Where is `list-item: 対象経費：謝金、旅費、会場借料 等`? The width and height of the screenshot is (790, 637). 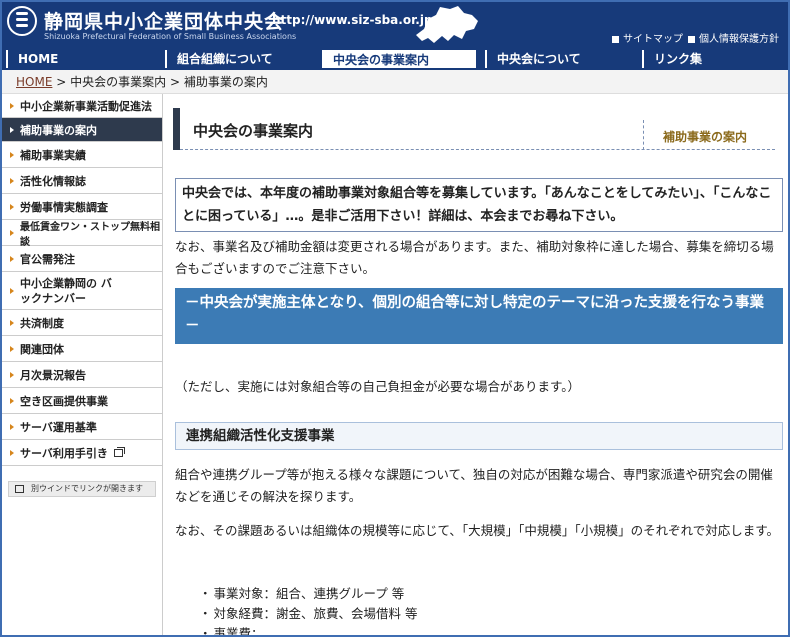 list-item: 対象経費：謝金、旅費、会場借料 等 is located at coordinates (308, 614).